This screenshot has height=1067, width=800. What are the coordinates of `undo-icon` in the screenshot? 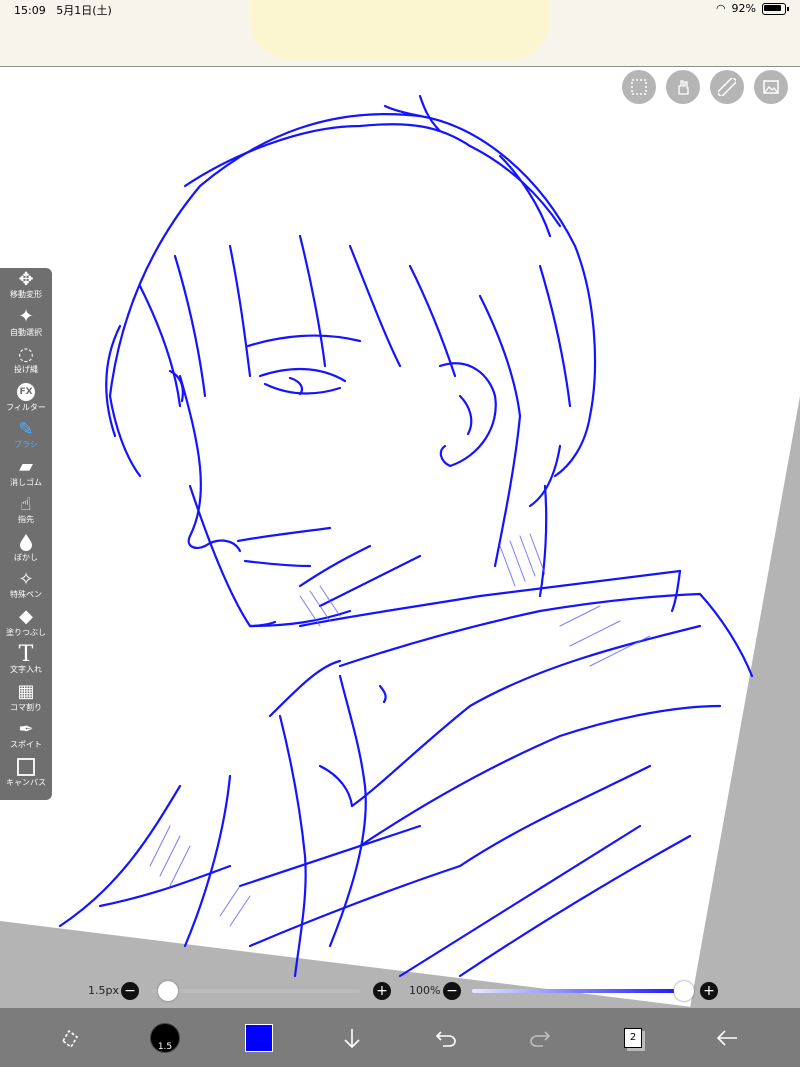 It's located at (446, 1037).